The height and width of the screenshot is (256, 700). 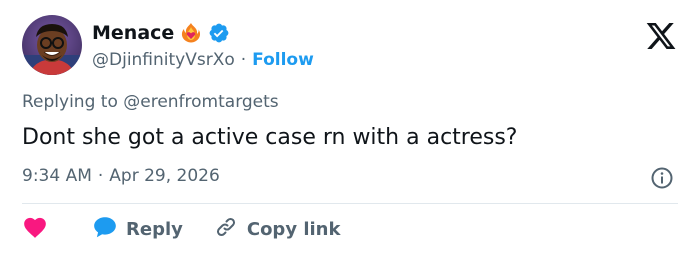 What do you see at coordinates (191, 33) in the screenshot?
I see `heart-on-fire-emoji-icon` at bounding box center [191, 33].